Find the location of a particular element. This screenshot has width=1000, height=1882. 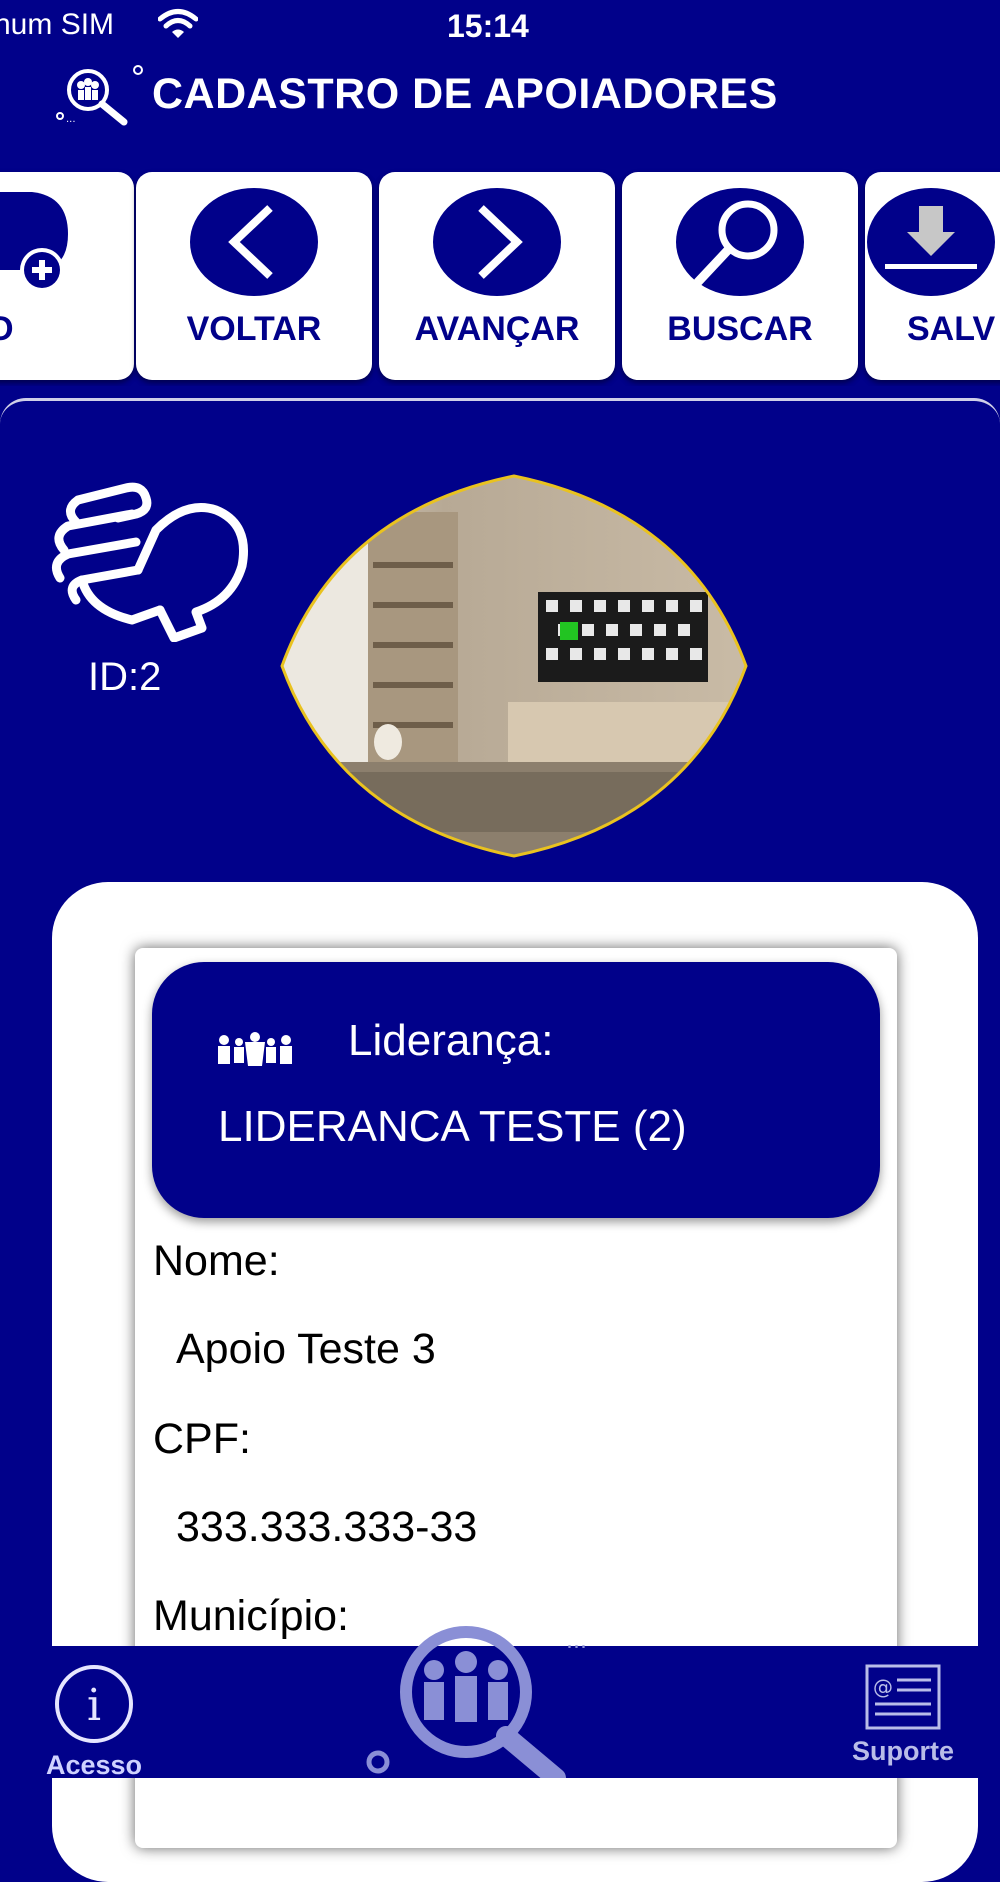

voltar-button: VOLTAR is located at coordinates (254, 276).